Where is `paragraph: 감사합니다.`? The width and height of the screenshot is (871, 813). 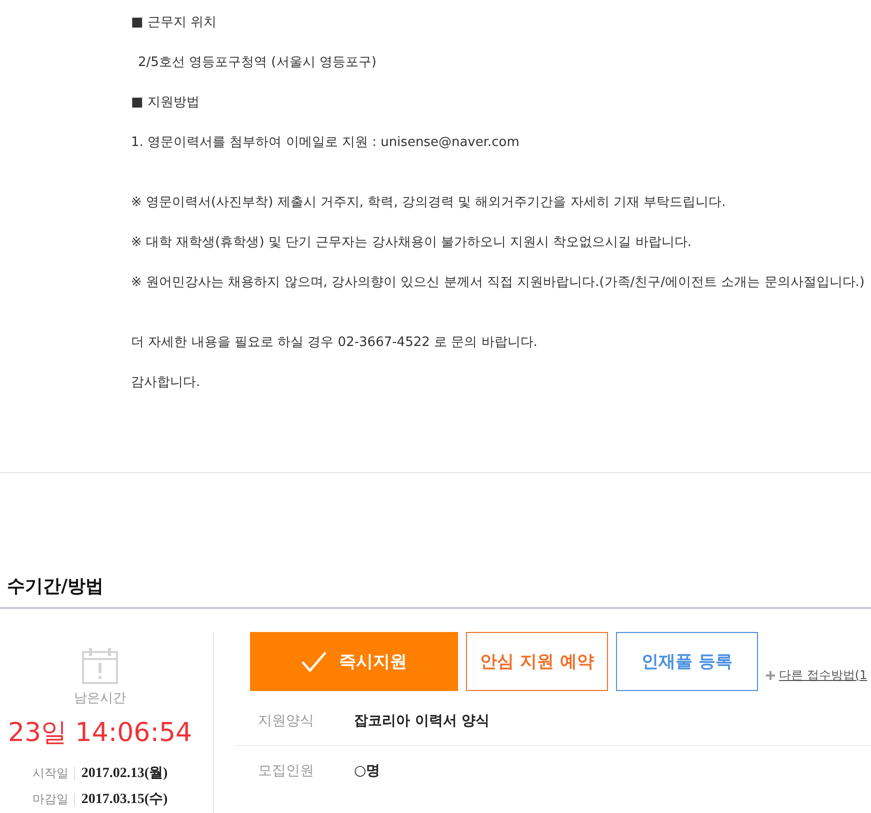
paragraph: 감사합니다. is located at coordinates (165, 383).